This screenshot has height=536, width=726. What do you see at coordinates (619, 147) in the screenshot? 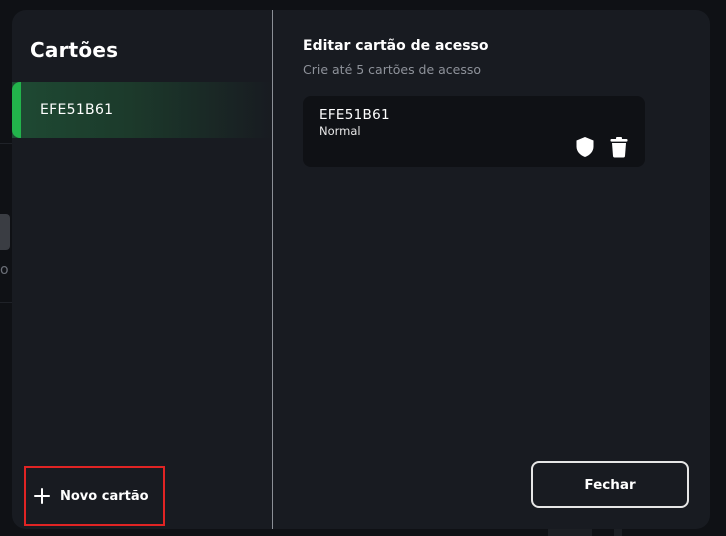
I see `trash-icon` at bounding box center [619, 147].